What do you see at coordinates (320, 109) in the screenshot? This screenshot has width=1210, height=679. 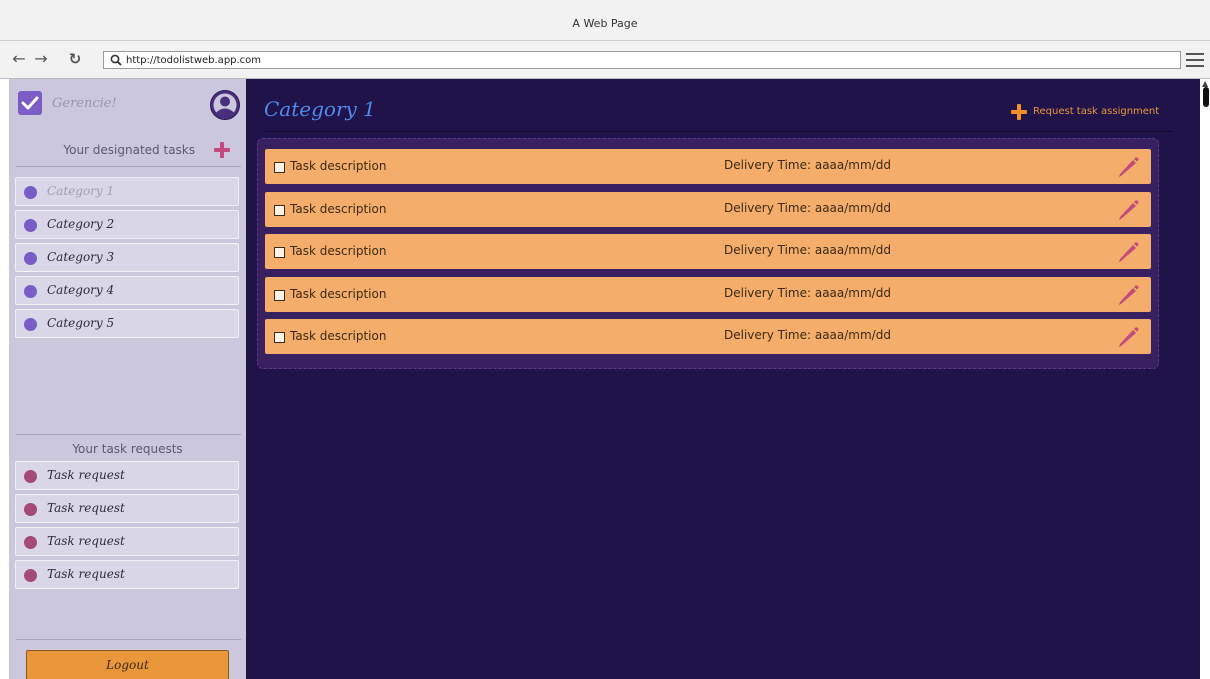 I see `page-title: Category 1` at bounding box center [320, 109].